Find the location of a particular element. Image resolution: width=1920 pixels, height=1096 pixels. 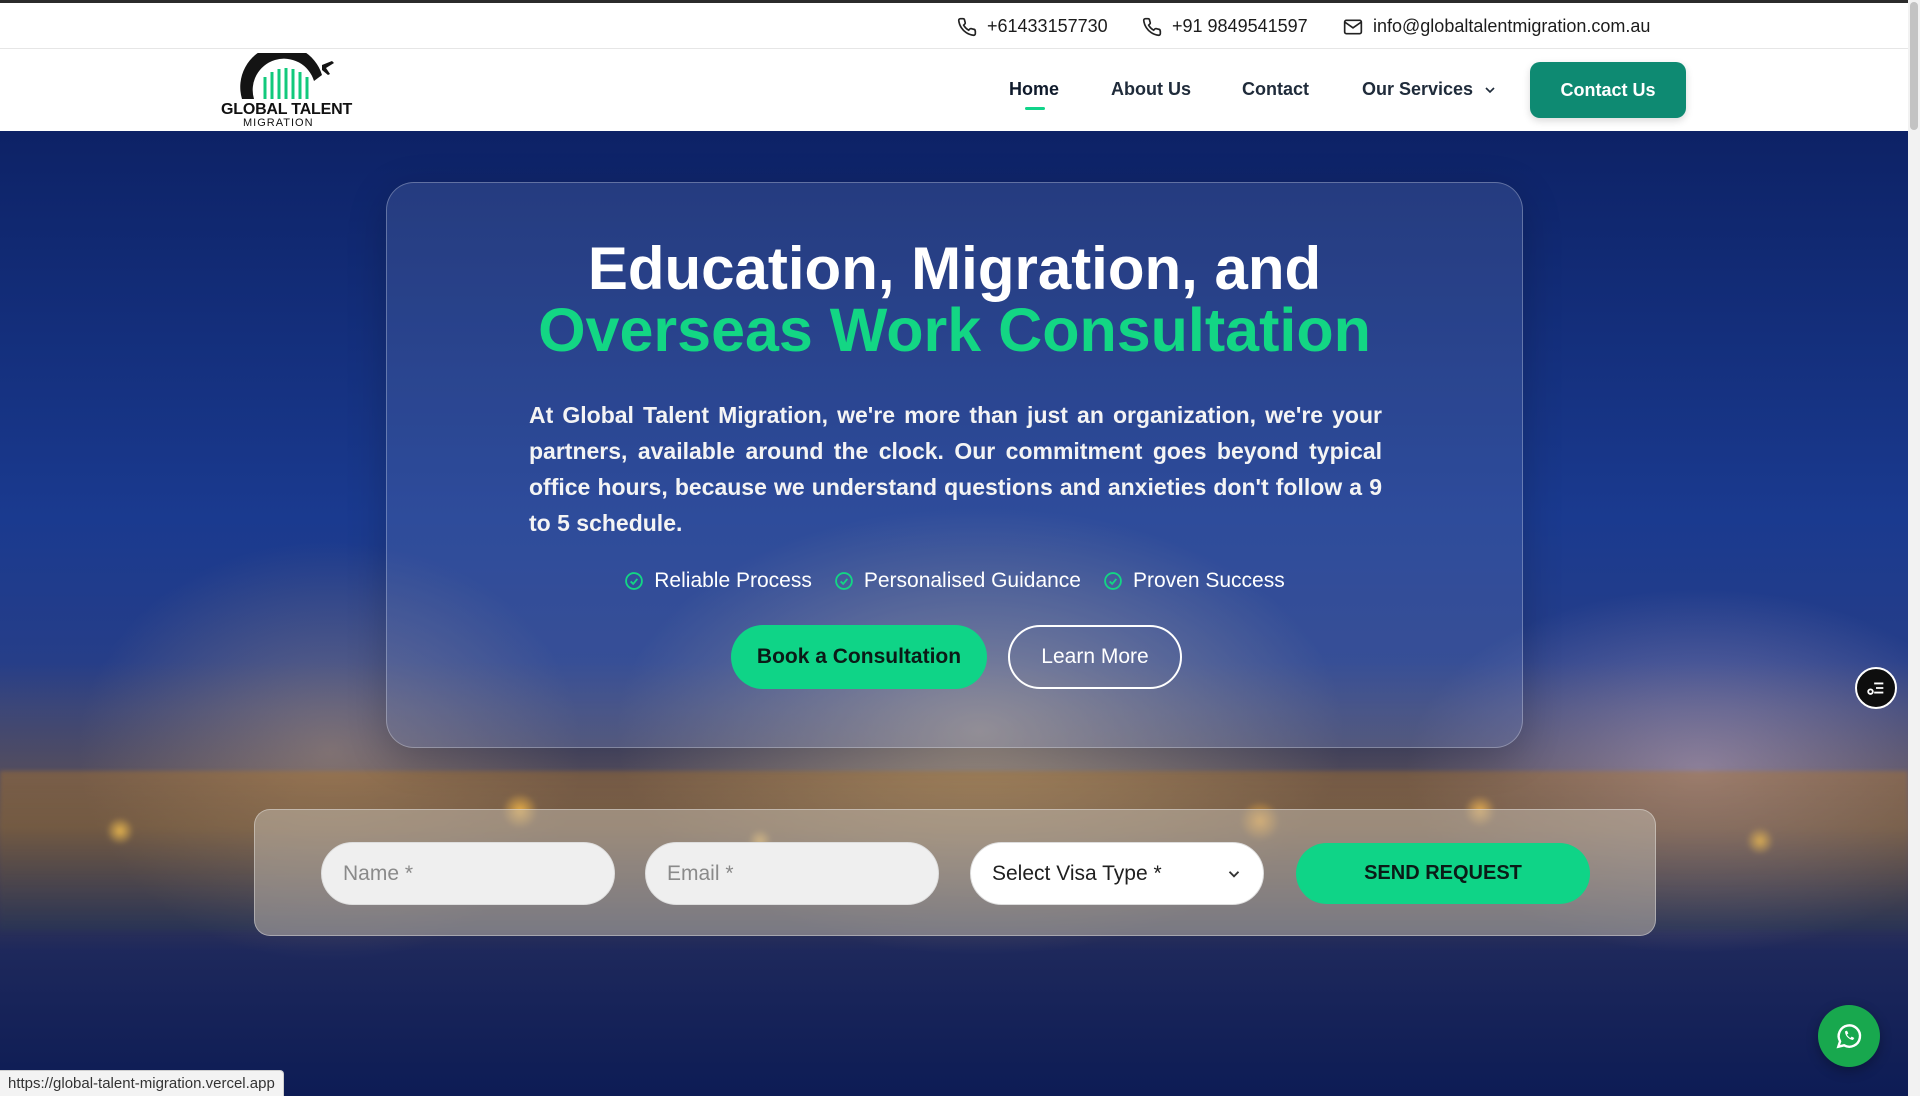

name-input: Name * is located at coordinates (468, 873).